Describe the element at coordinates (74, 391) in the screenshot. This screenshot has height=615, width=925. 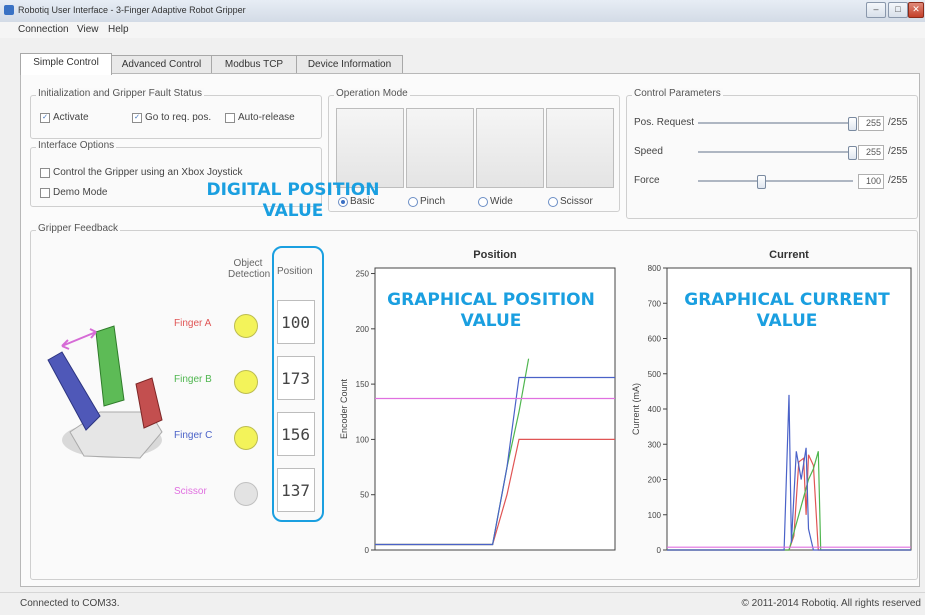
I see `finger-c-shape` at that location.